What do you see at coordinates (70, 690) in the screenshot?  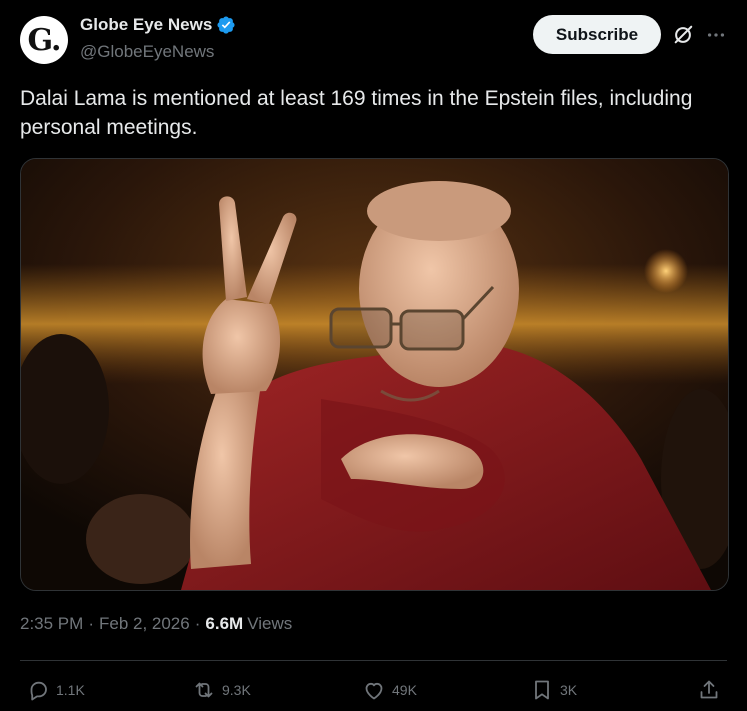 I see `reply-count: 1.1K` at bounding box center [70, 690].